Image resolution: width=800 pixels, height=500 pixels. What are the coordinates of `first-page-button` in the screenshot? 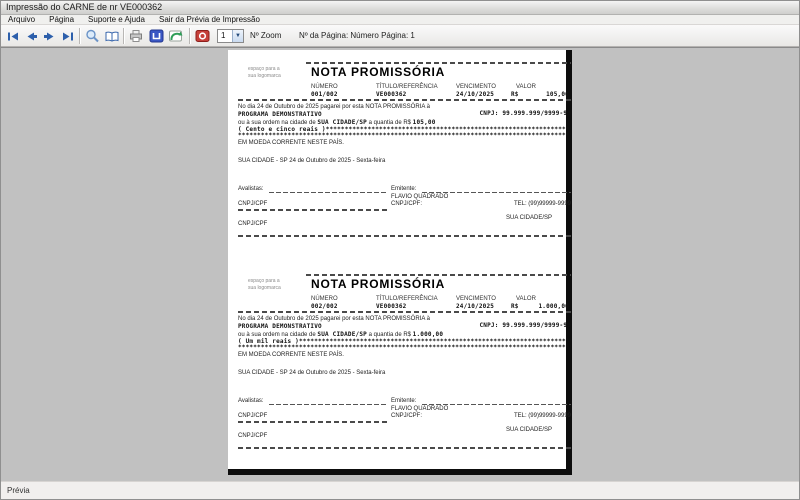 It's located at (13, 36).